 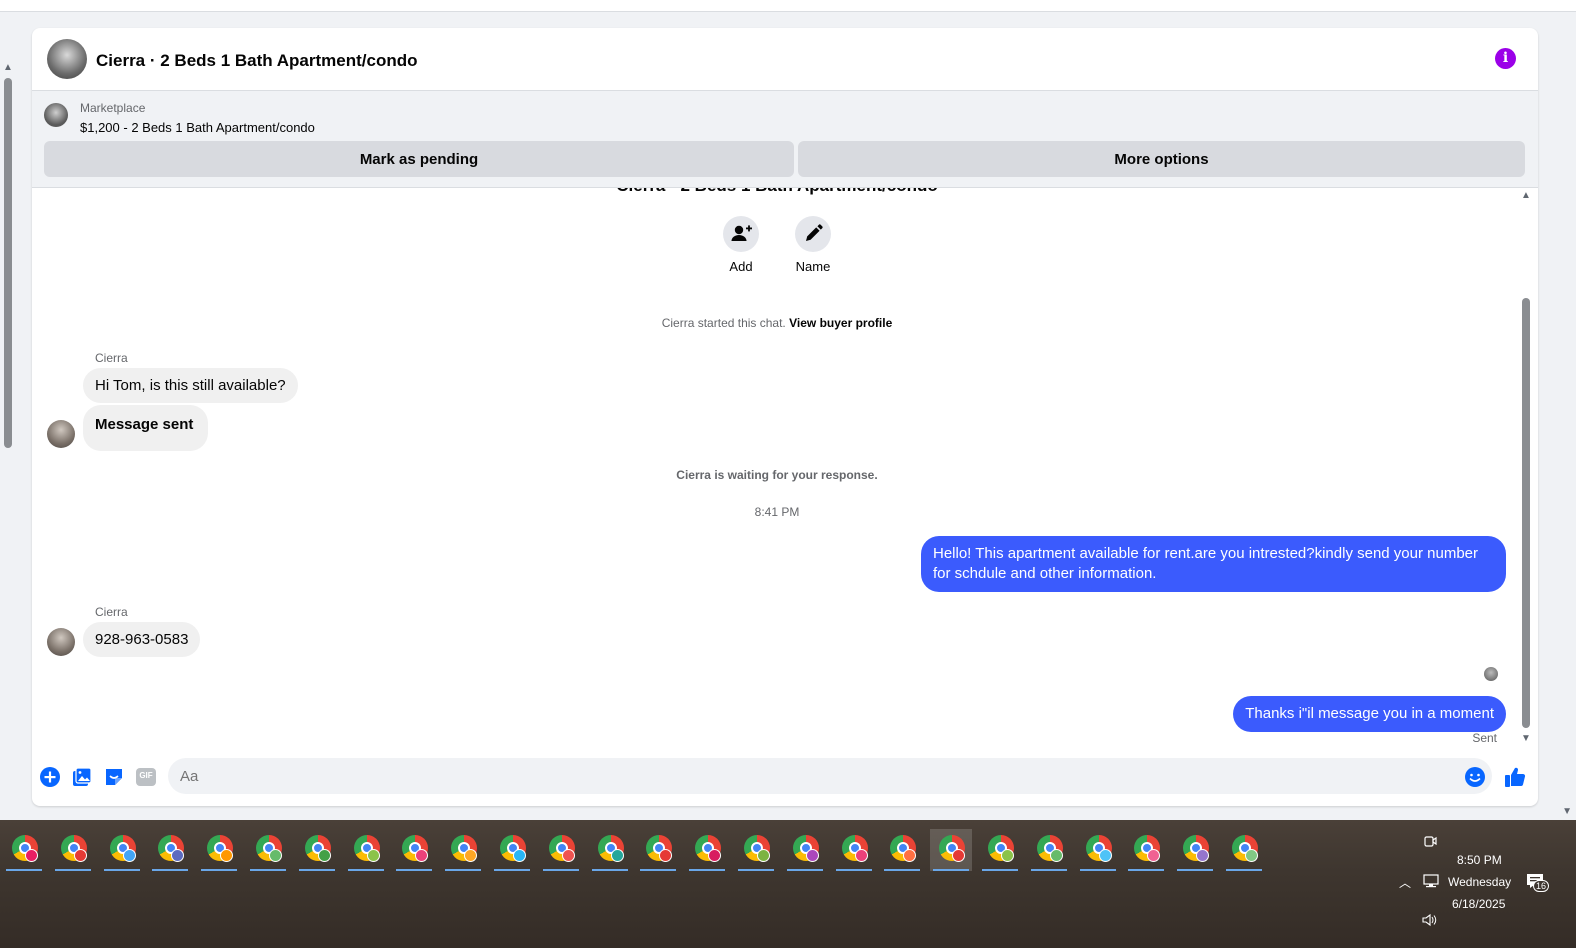 I want to click on scroll-down-icon: ▼, so click(x=1526, y=738).